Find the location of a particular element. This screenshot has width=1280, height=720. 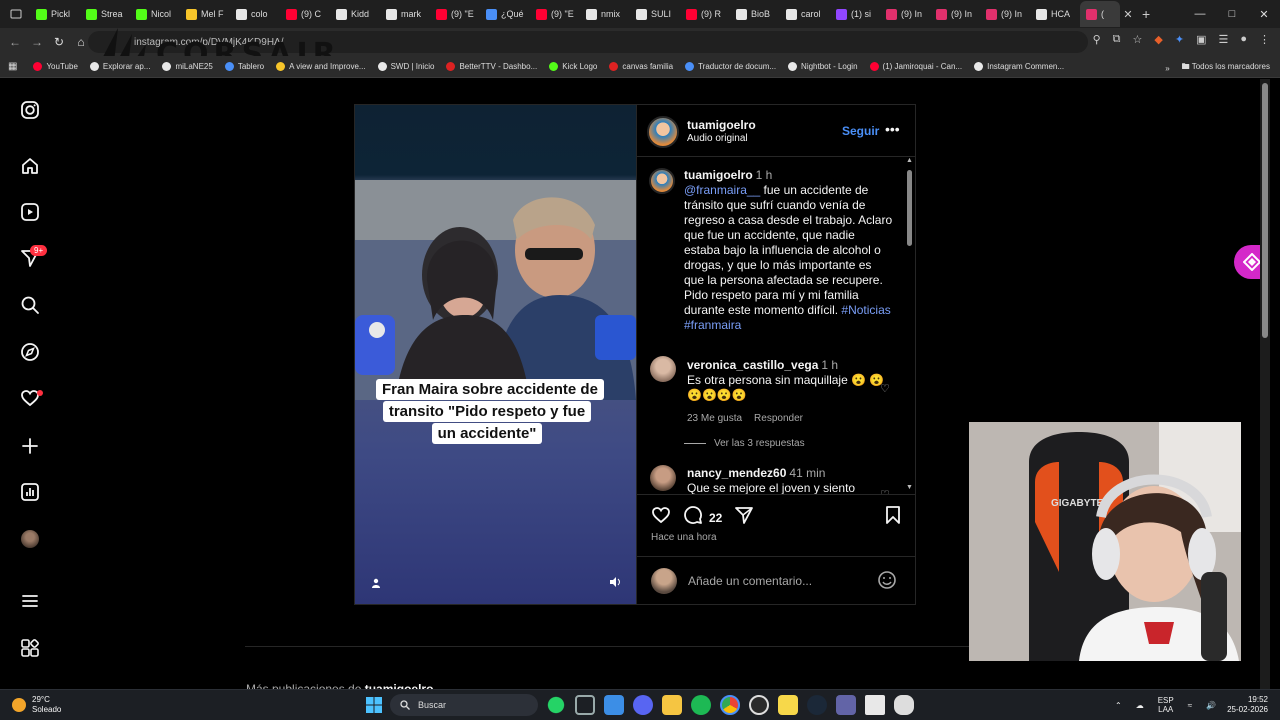

extensions-icon: ▣ is located at coordinates (1201, 39).